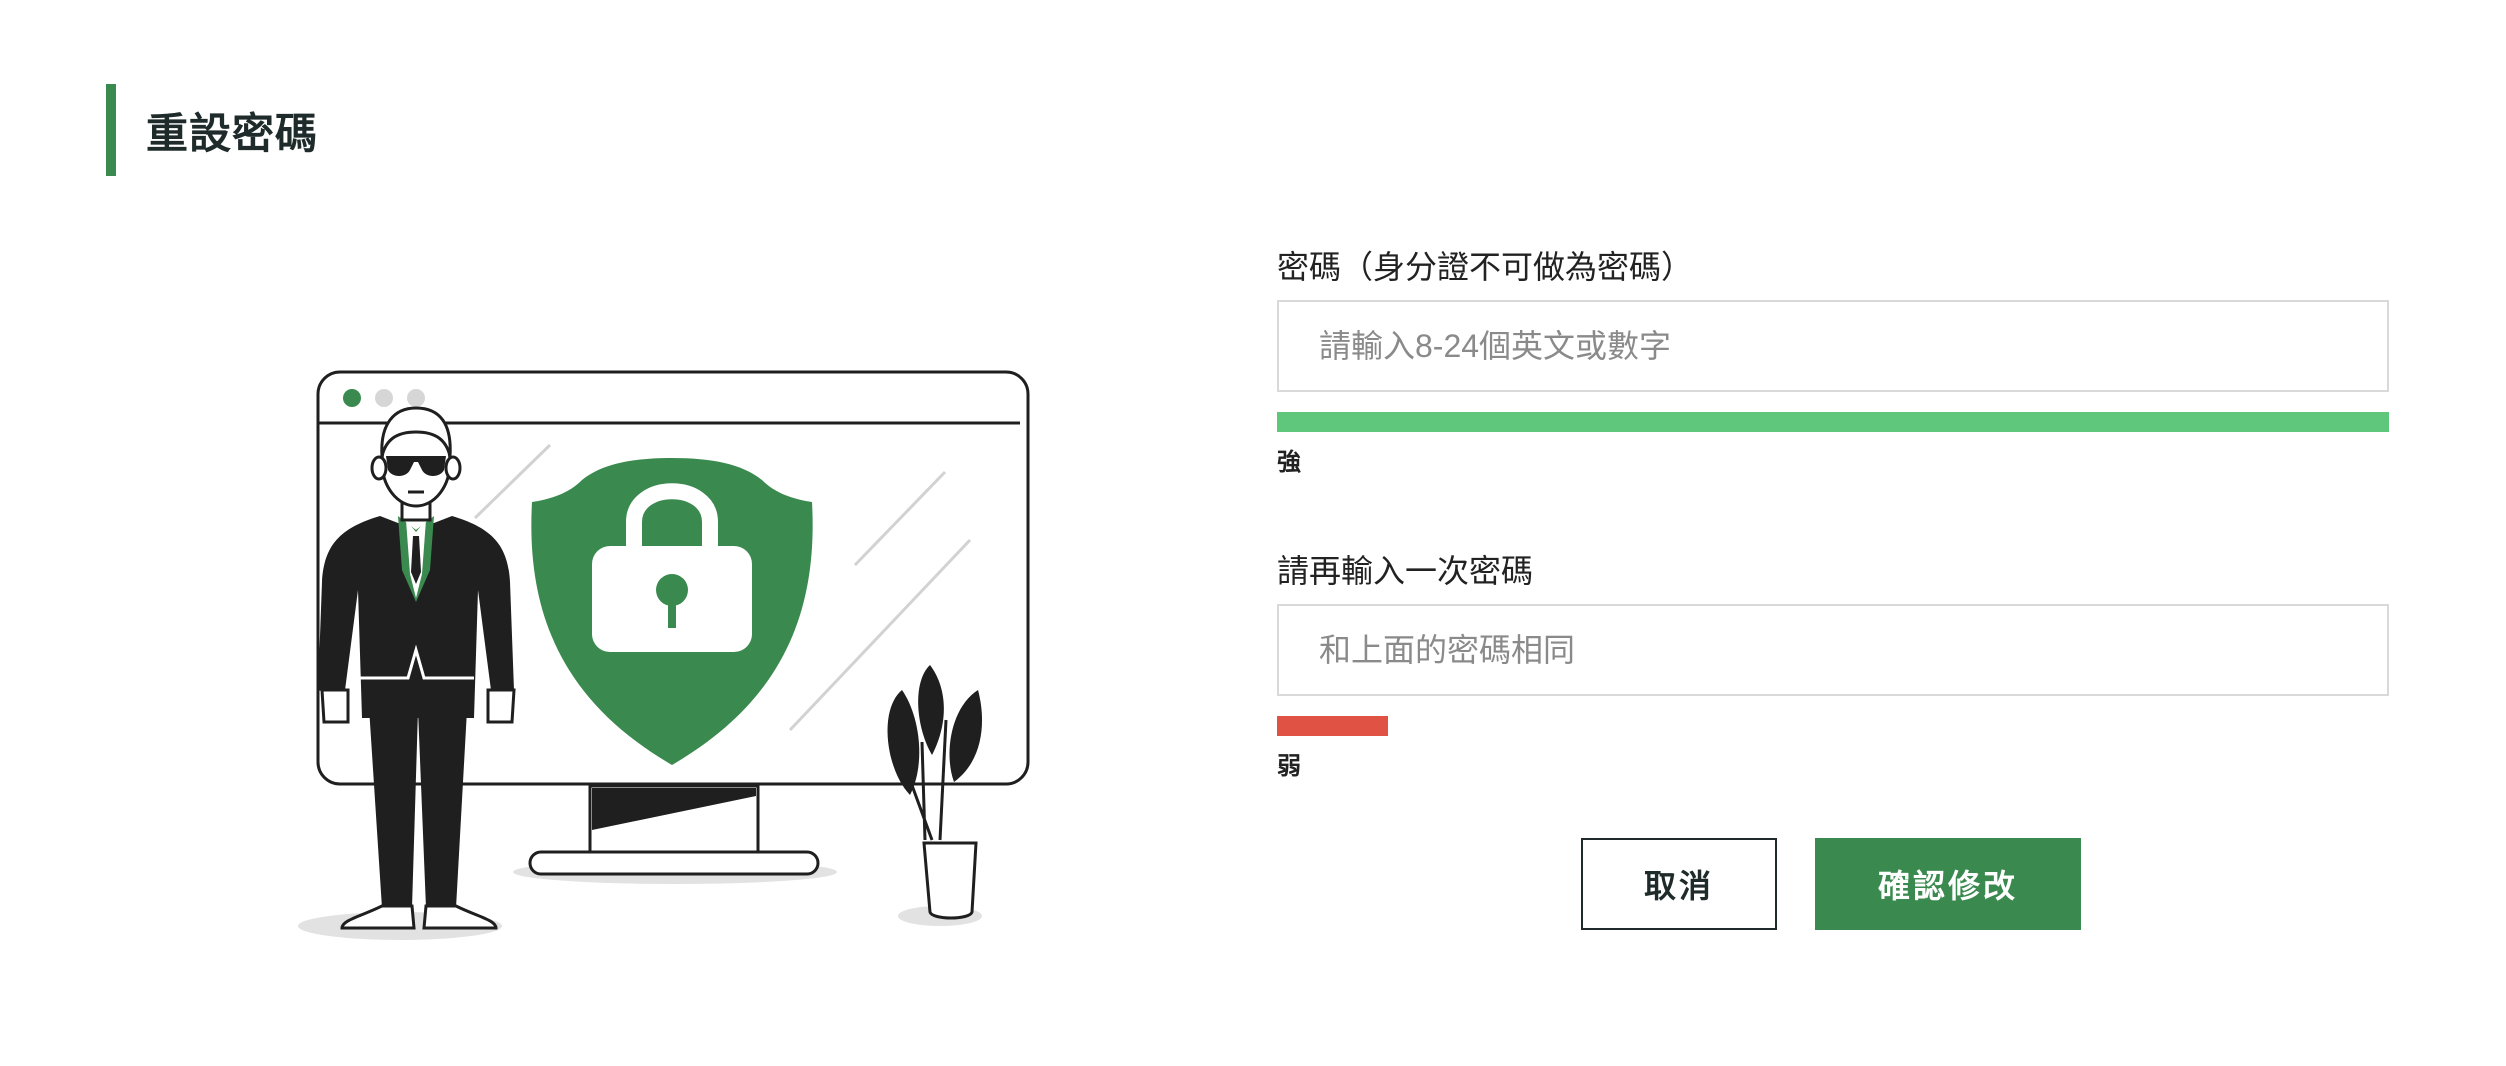 Image resolution: width=2506 pixels, height=1066 pixels. What do you see at coordinates (1833, 726) in the screenshot?
I see `confirm-strength-meter` at bounding box center [1833, 726].